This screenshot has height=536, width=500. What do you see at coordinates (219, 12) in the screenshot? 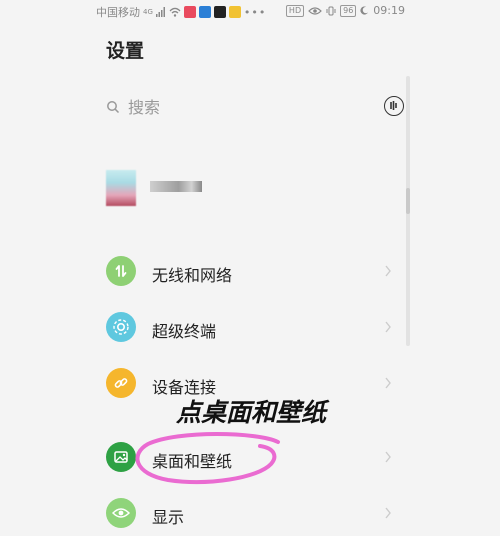
I see `tiktok-icon` at bounding box center [219, 12].